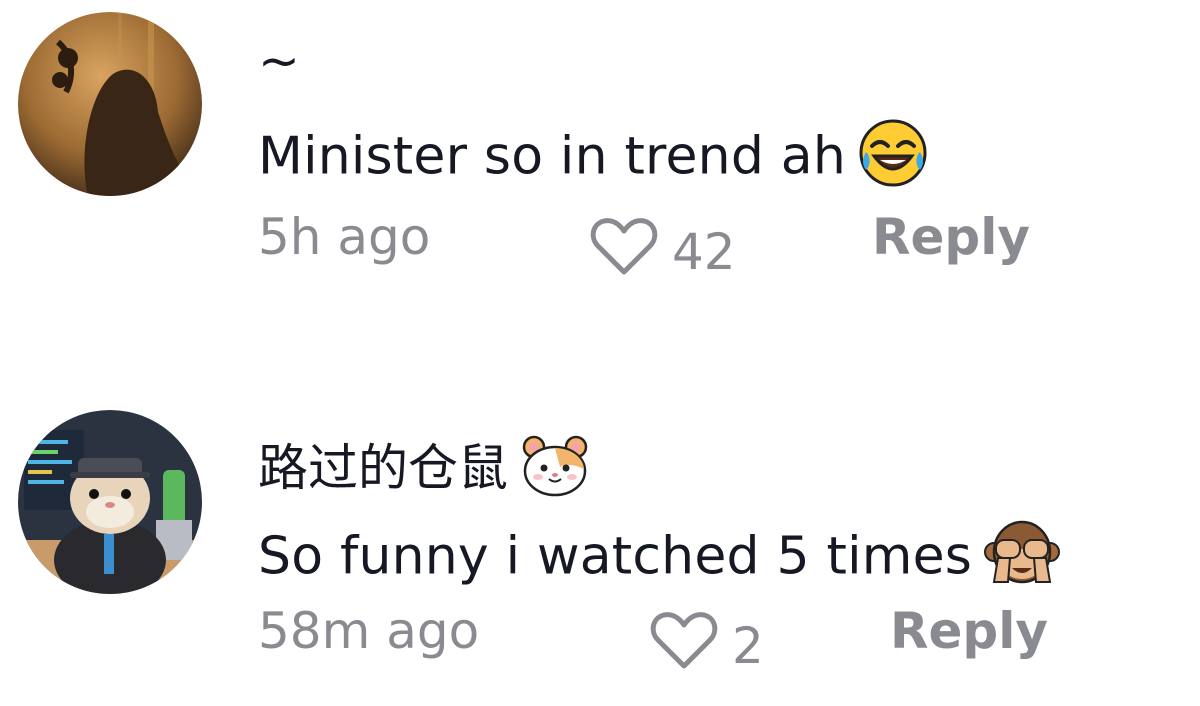  What do you see at coordinates (748, 646) in the screenshot?
I see `like-count: 2` at bounding box center [748, 646].